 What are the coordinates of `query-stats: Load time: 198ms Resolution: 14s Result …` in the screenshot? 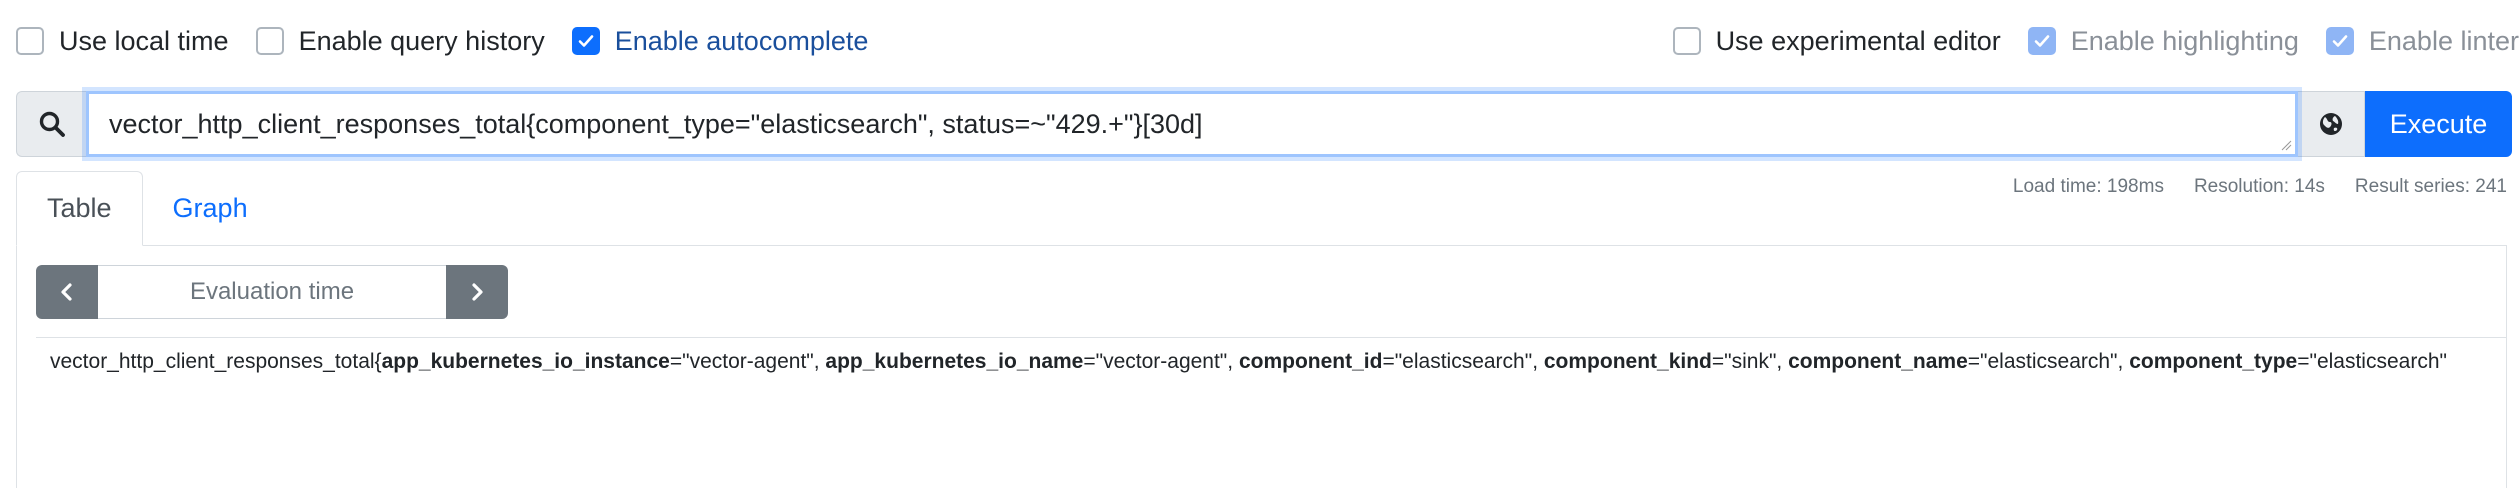 It's located at (2245, 187).